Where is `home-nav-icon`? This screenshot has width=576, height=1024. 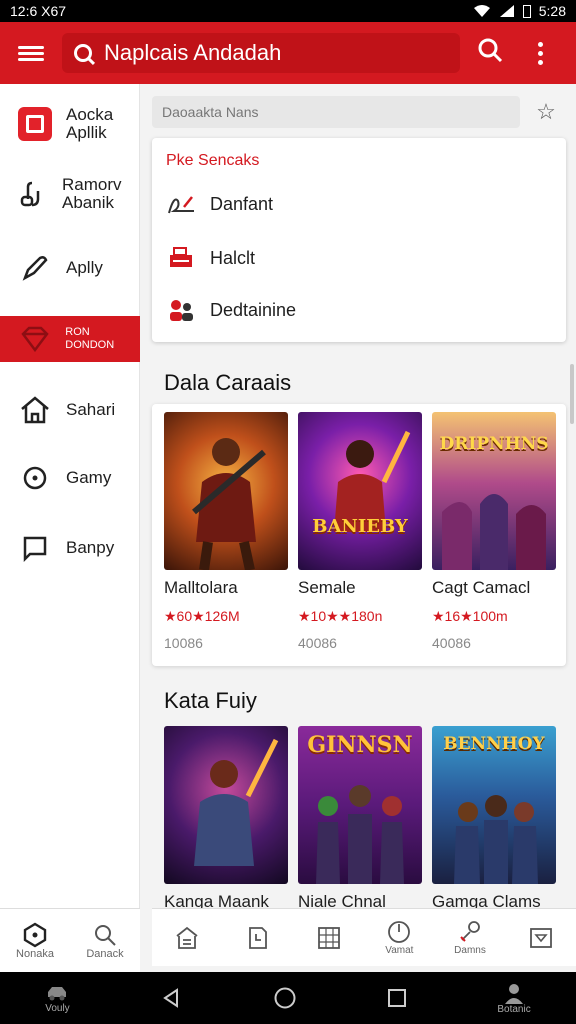 home-nav-icon is located at coordinates (285, 998).